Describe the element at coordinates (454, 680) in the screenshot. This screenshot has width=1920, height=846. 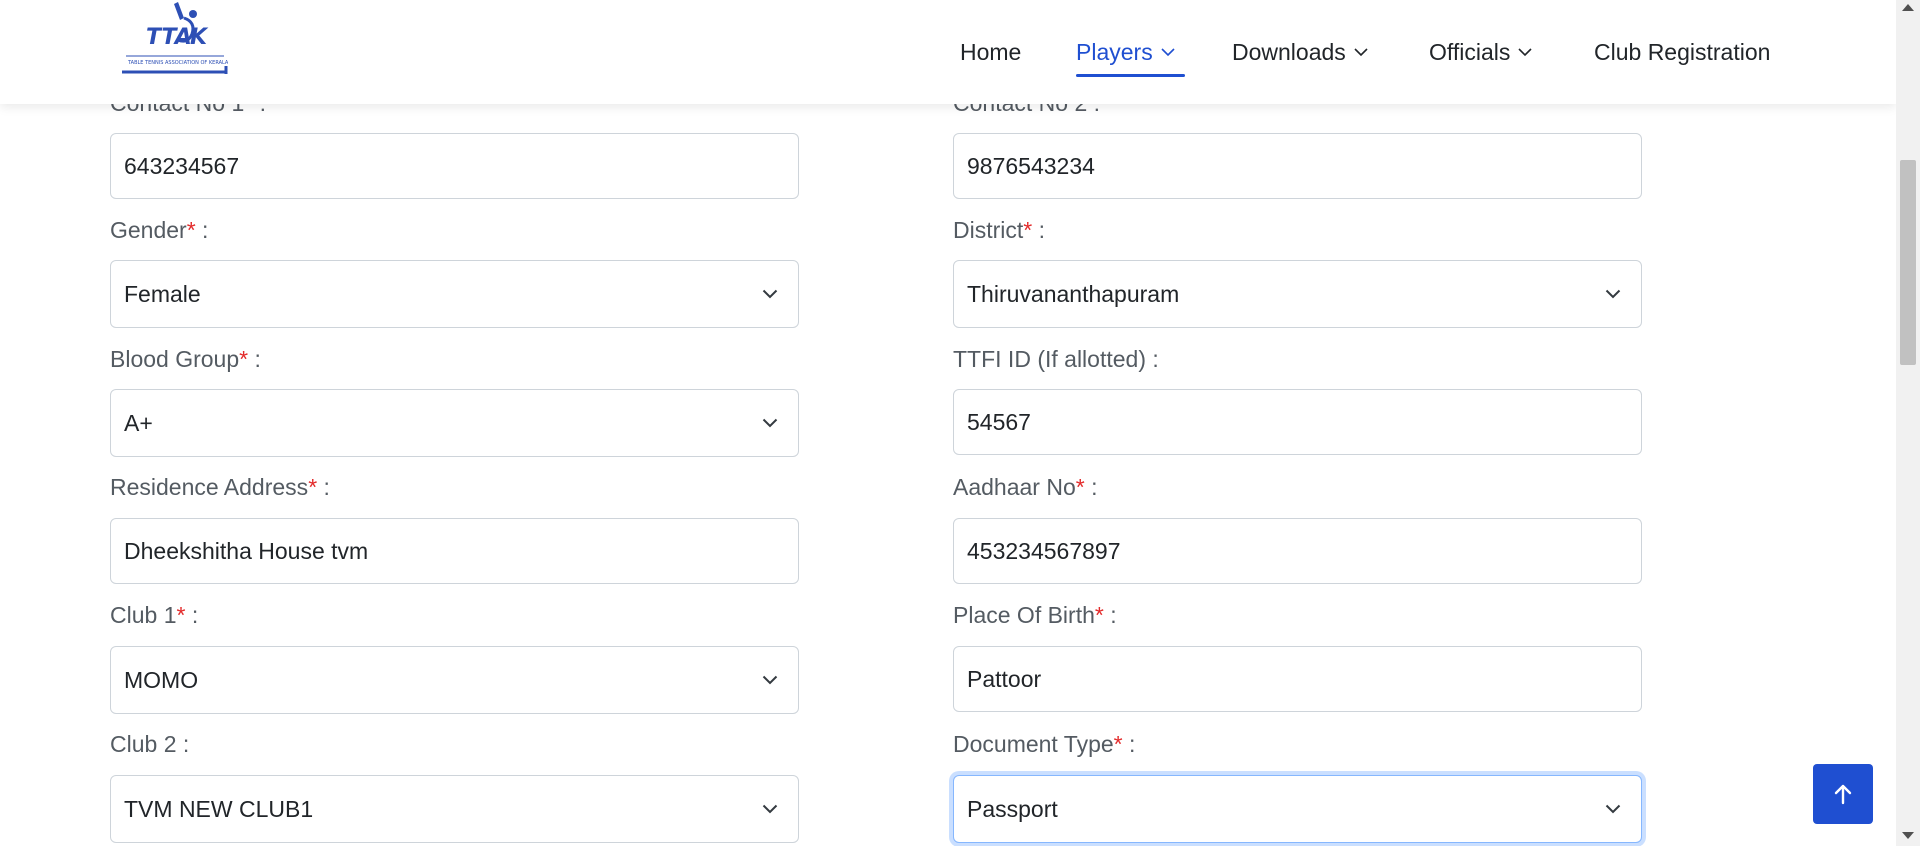
I see `club1-select: MOMO` at that location.